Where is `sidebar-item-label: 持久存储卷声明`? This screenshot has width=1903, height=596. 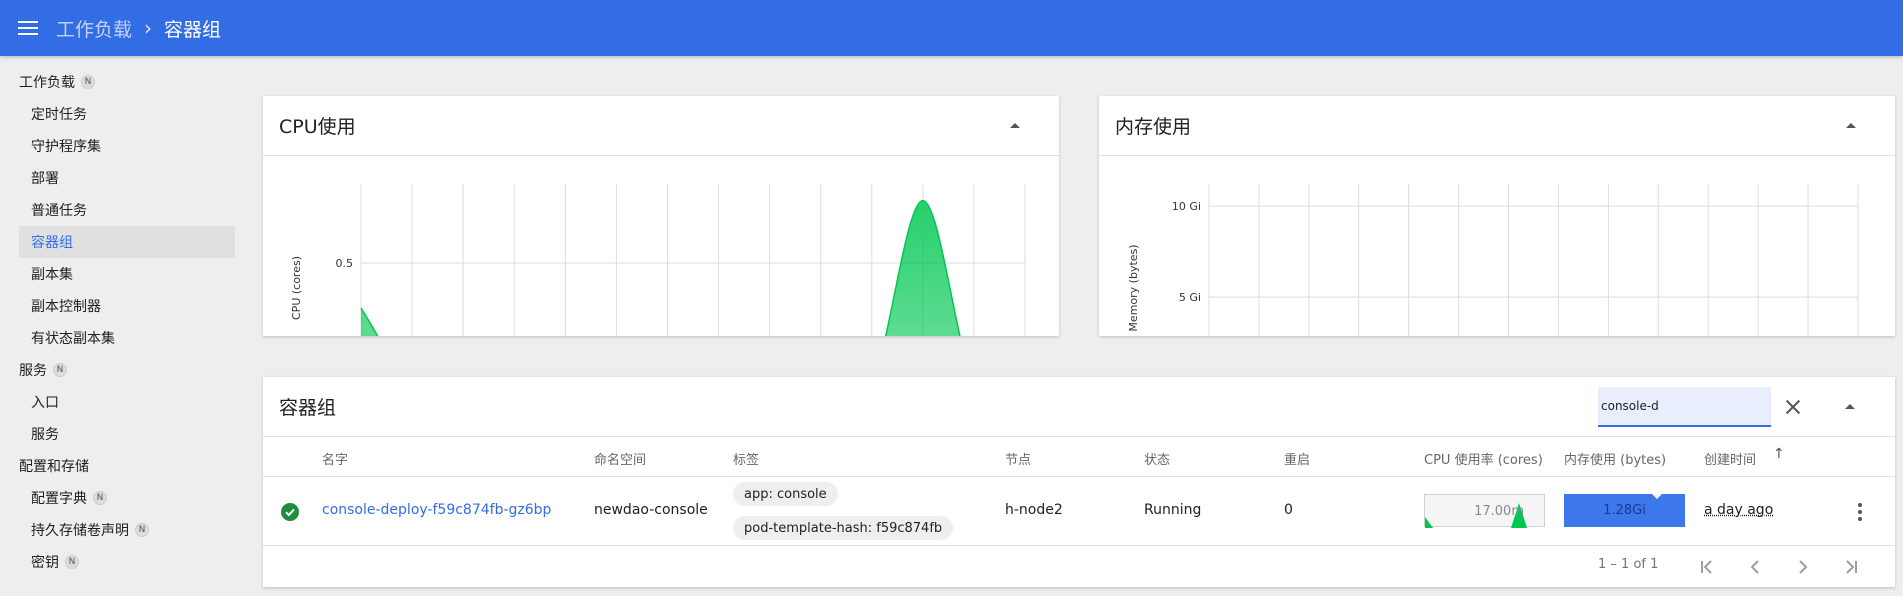 sidebar-item-label: 持久存储卷声明 is located at coordinates (80, 531).